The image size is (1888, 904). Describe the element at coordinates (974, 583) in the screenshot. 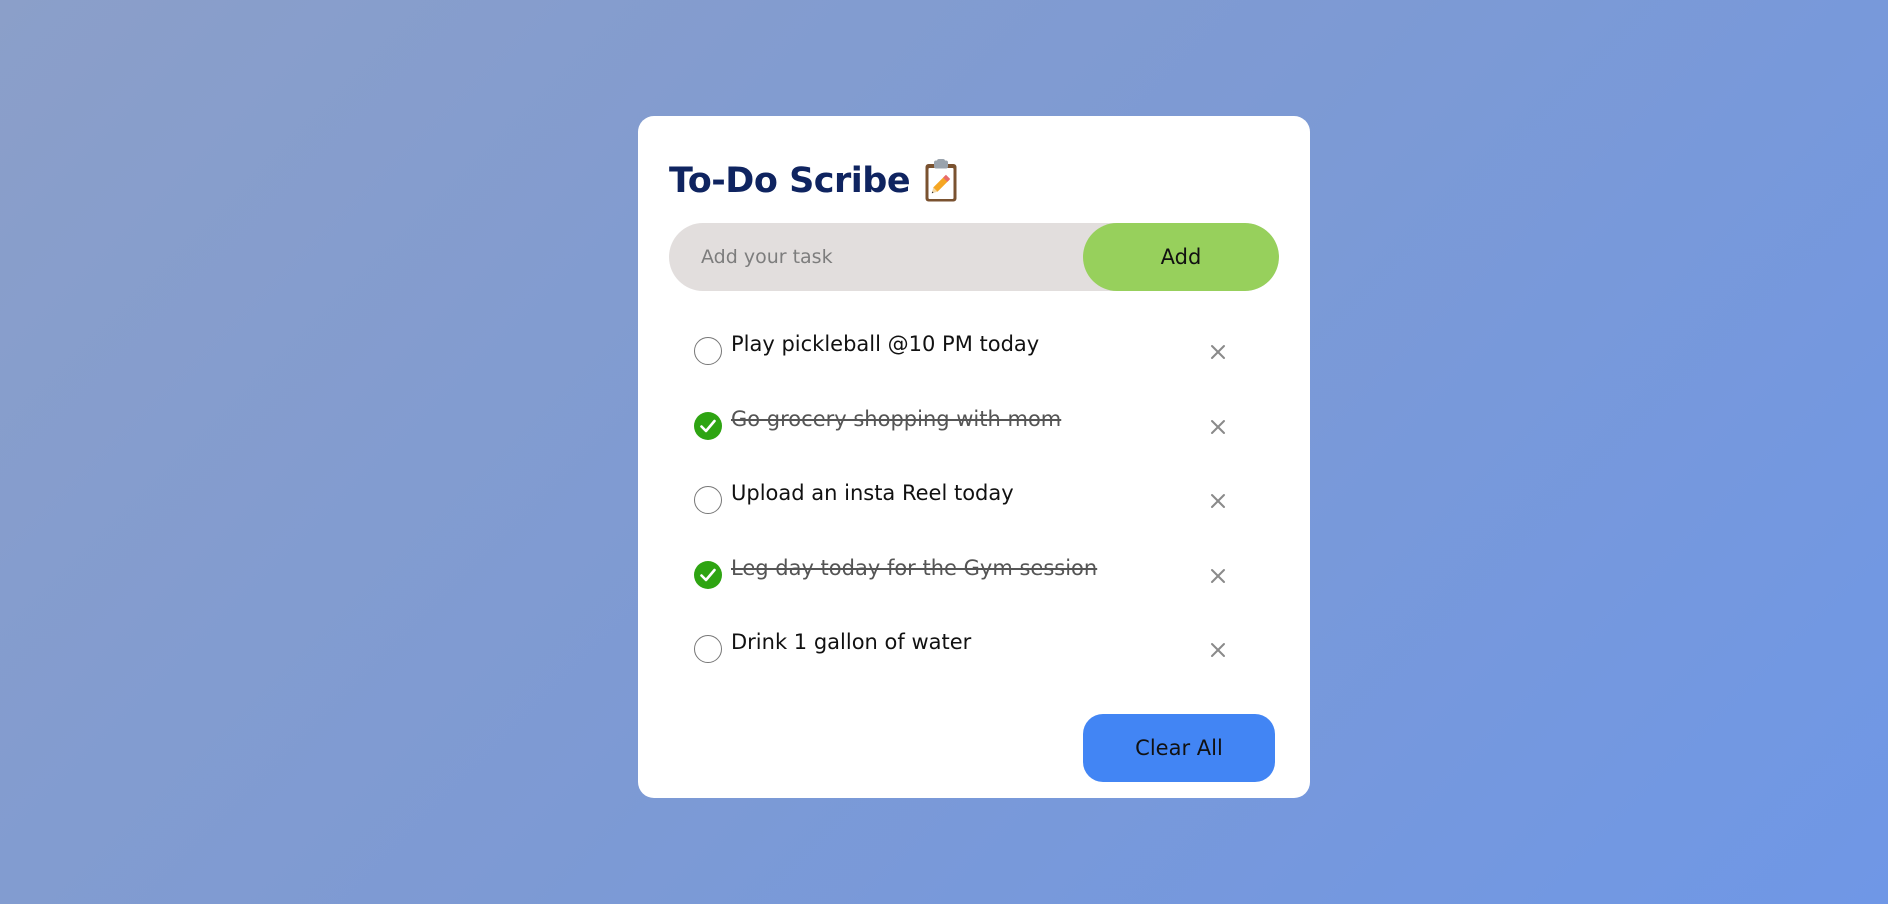

I see `task-item: Leg day today for the Gym session` at that location.